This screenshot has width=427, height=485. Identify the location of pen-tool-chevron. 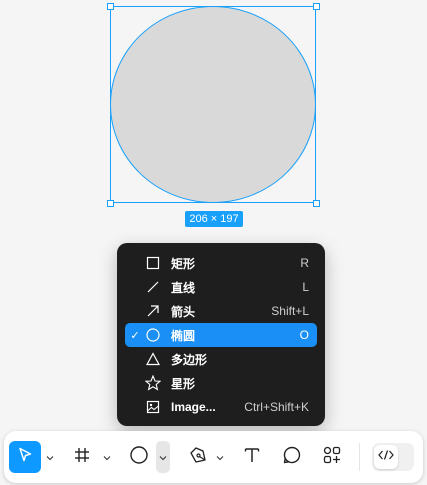
(220, 457).